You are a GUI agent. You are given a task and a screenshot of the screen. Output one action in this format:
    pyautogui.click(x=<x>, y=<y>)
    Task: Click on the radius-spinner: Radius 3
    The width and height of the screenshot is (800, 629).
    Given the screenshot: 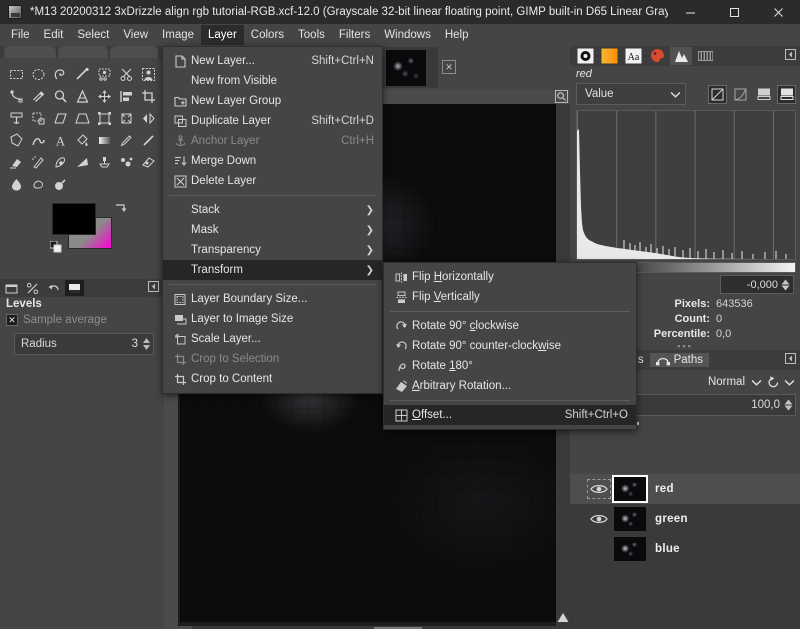 What is the action you would take?
    pyautogui.click(x=84, y=344)
    